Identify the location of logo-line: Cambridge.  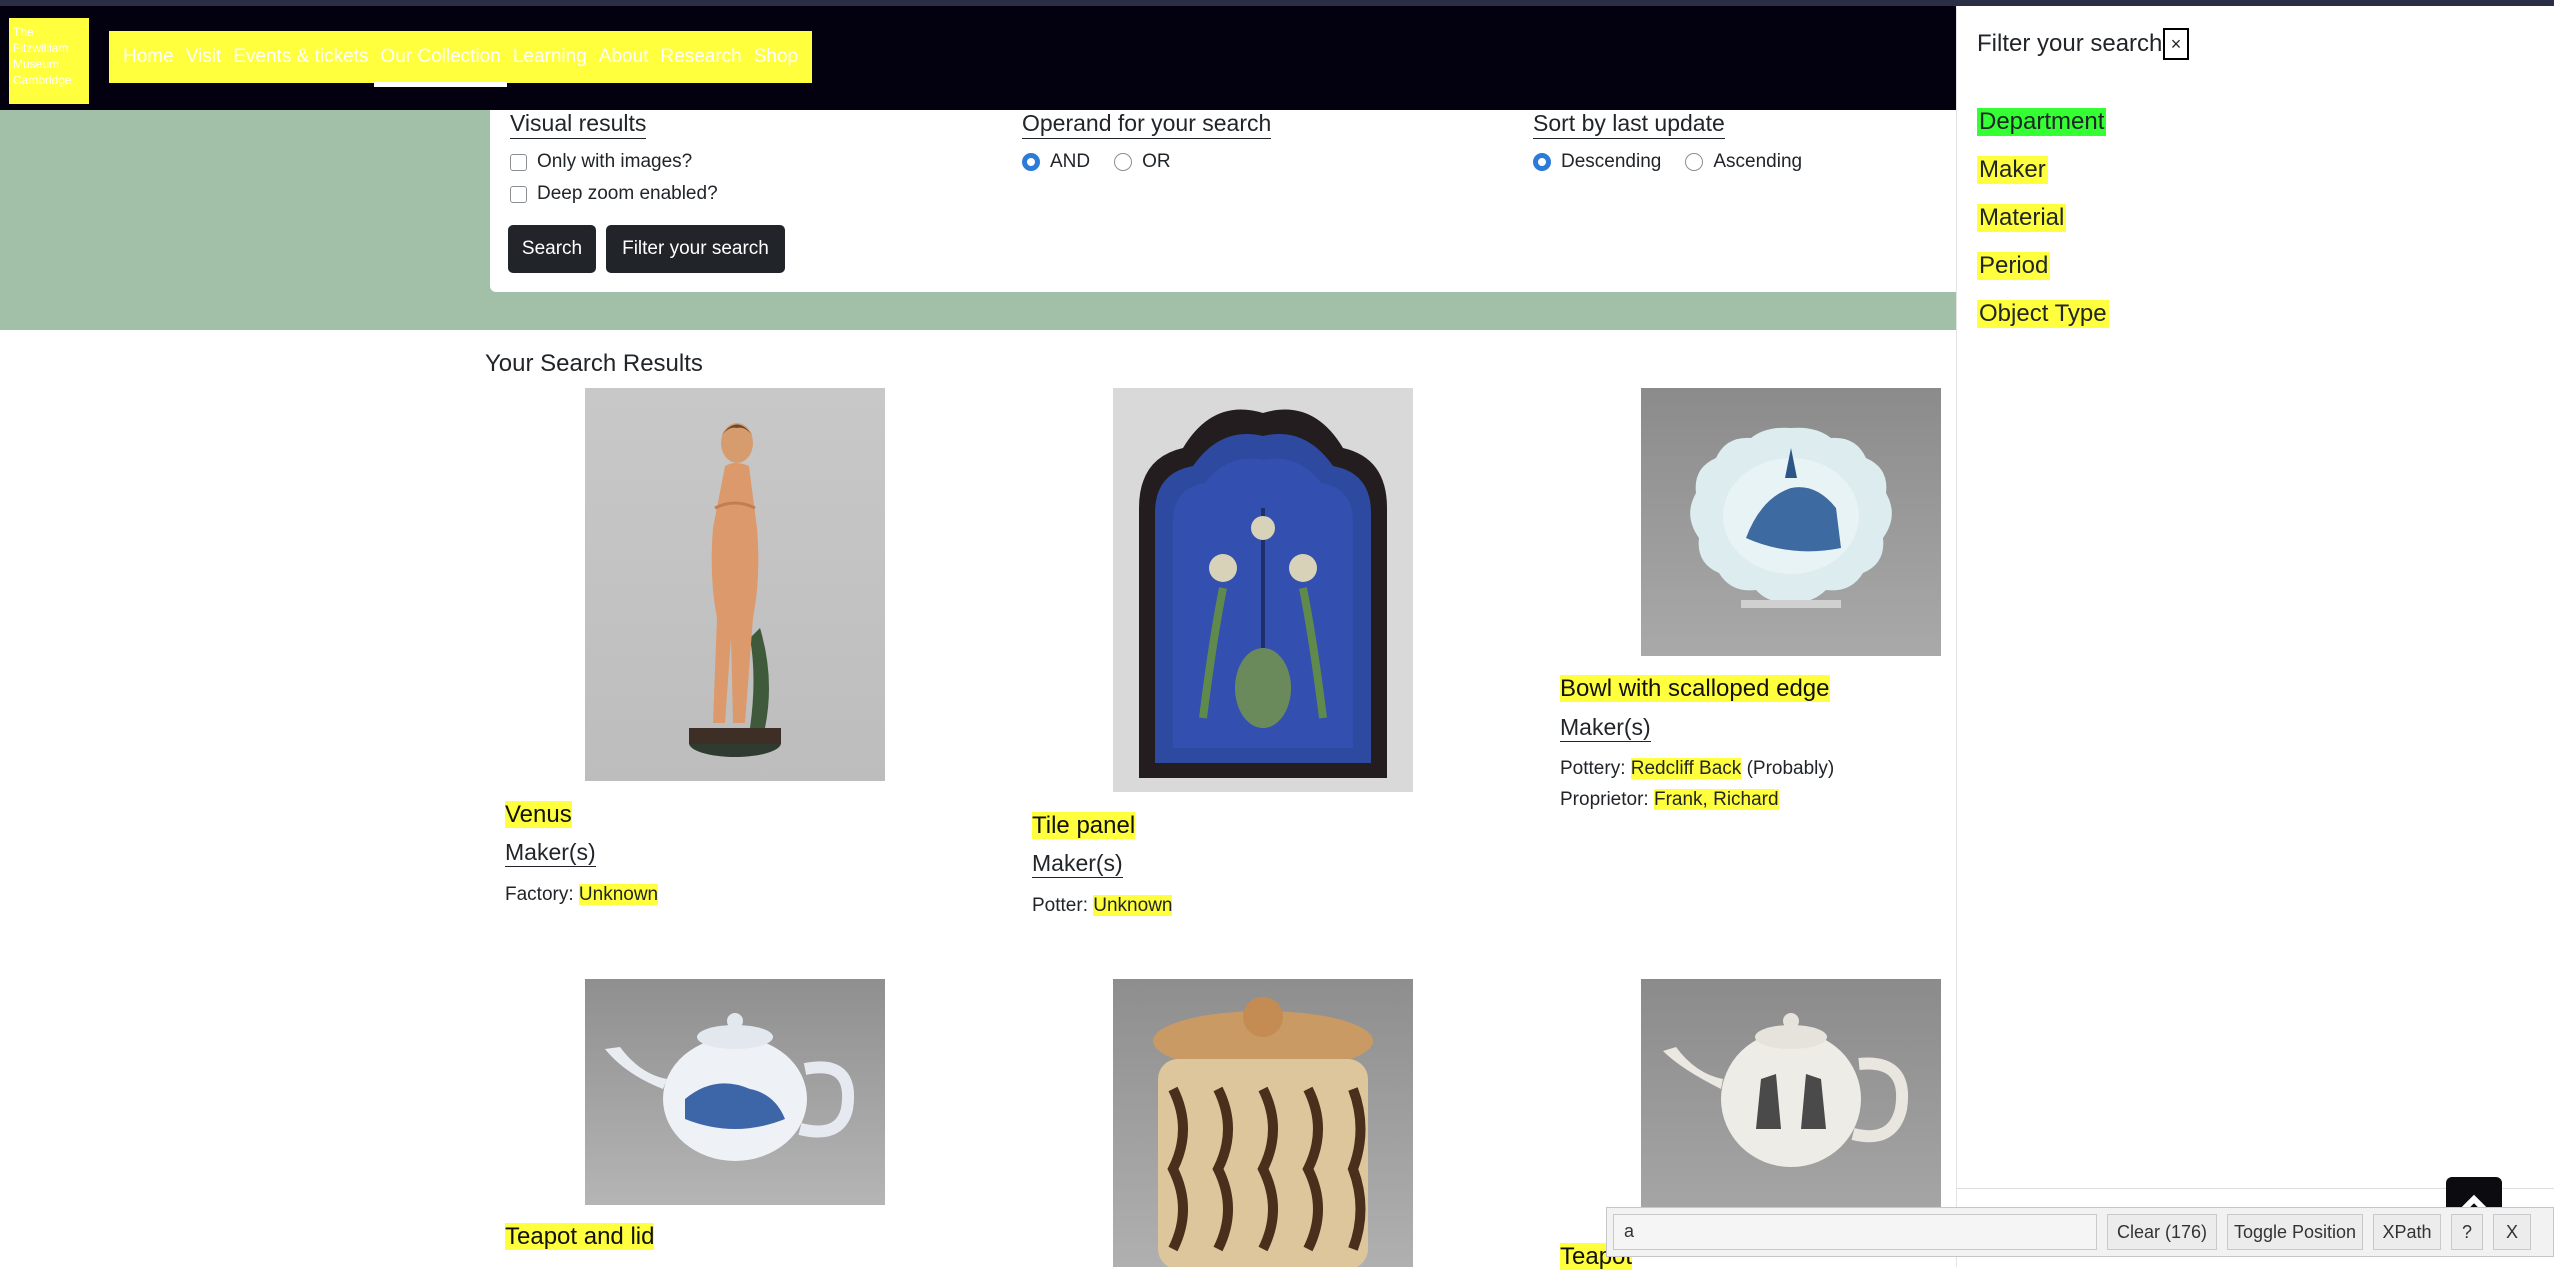
(42, 80).